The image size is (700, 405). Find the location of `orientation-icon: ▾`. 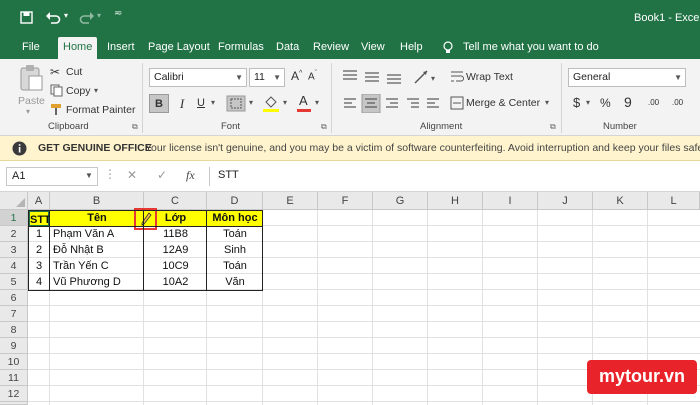

orientation-icon: ▾ is located at coordinates (426, 77).